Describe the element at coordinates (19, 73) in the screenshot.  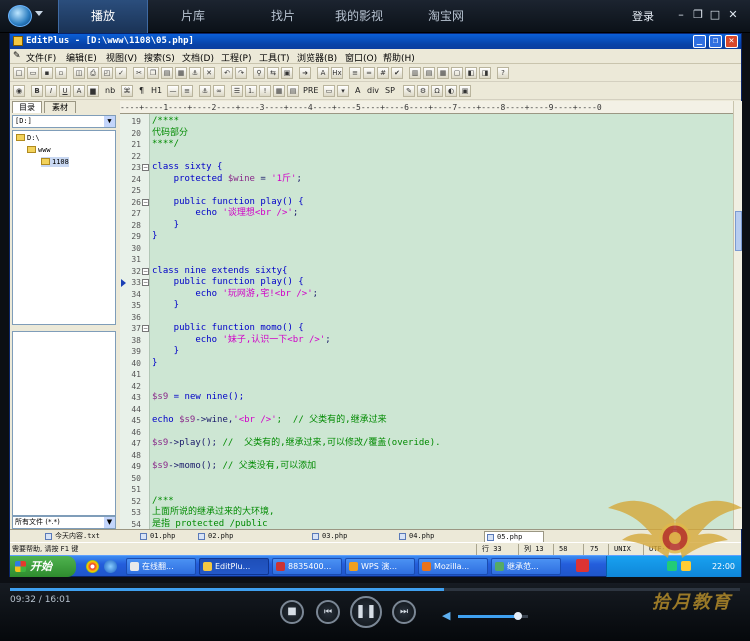
I see `new-file-icon: □` at that location.